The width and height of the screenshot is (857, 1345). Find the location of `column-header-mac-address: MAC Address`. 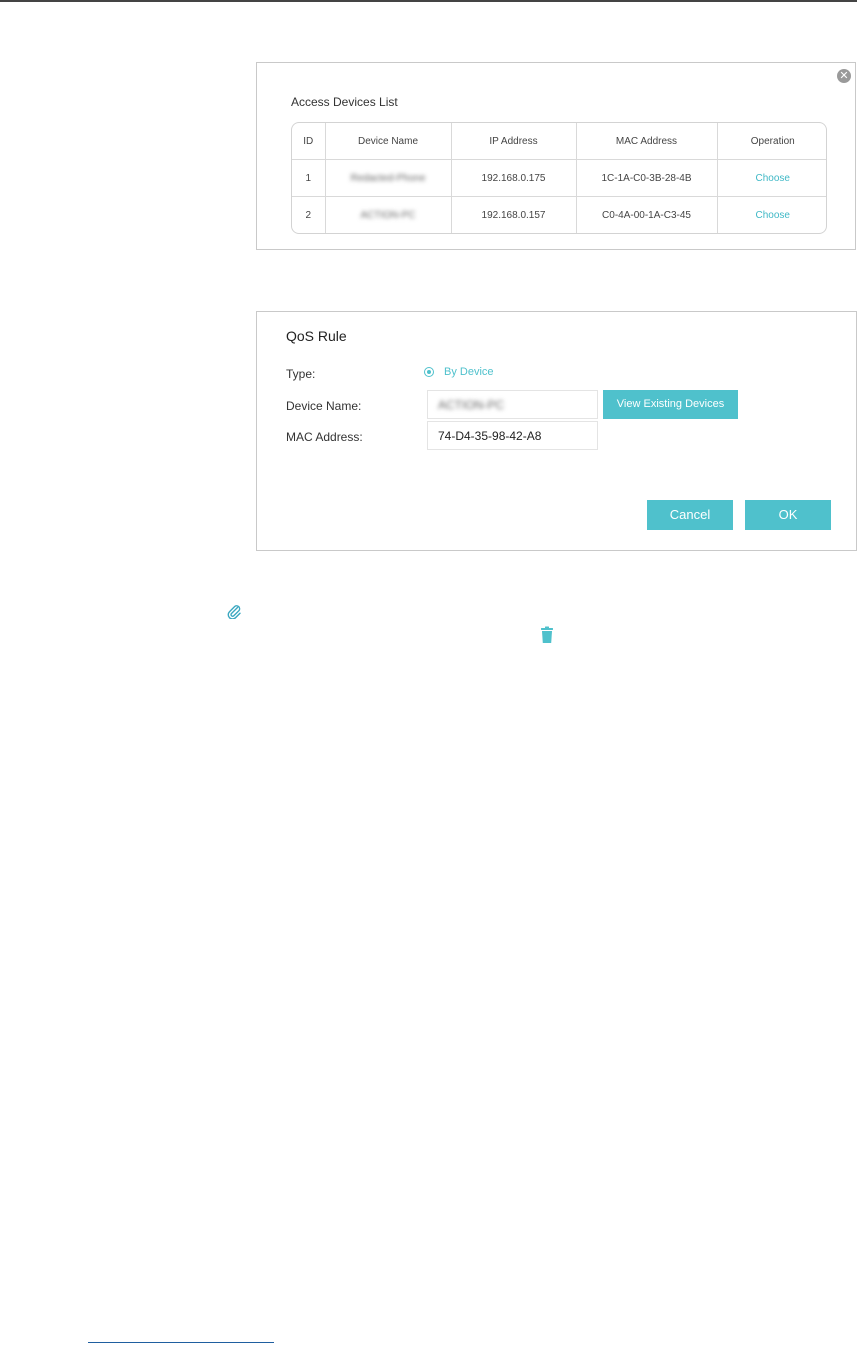

column-header-mac-address: MAC Address is located at coordinates (647, 141).